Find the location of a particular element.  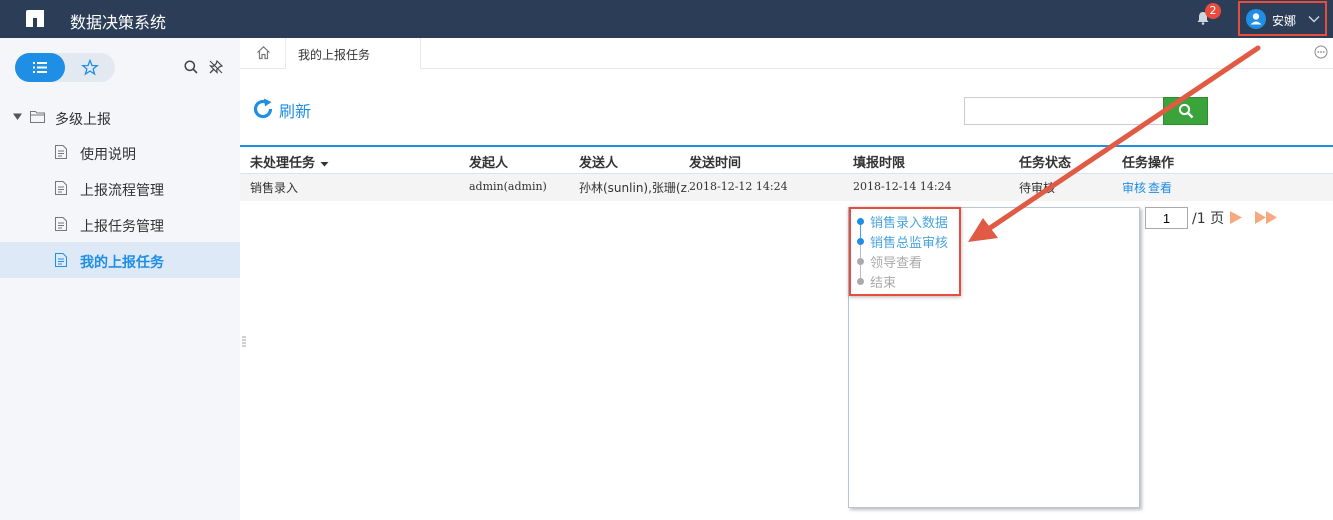

folder-icon is located at coordinates (37, 117).